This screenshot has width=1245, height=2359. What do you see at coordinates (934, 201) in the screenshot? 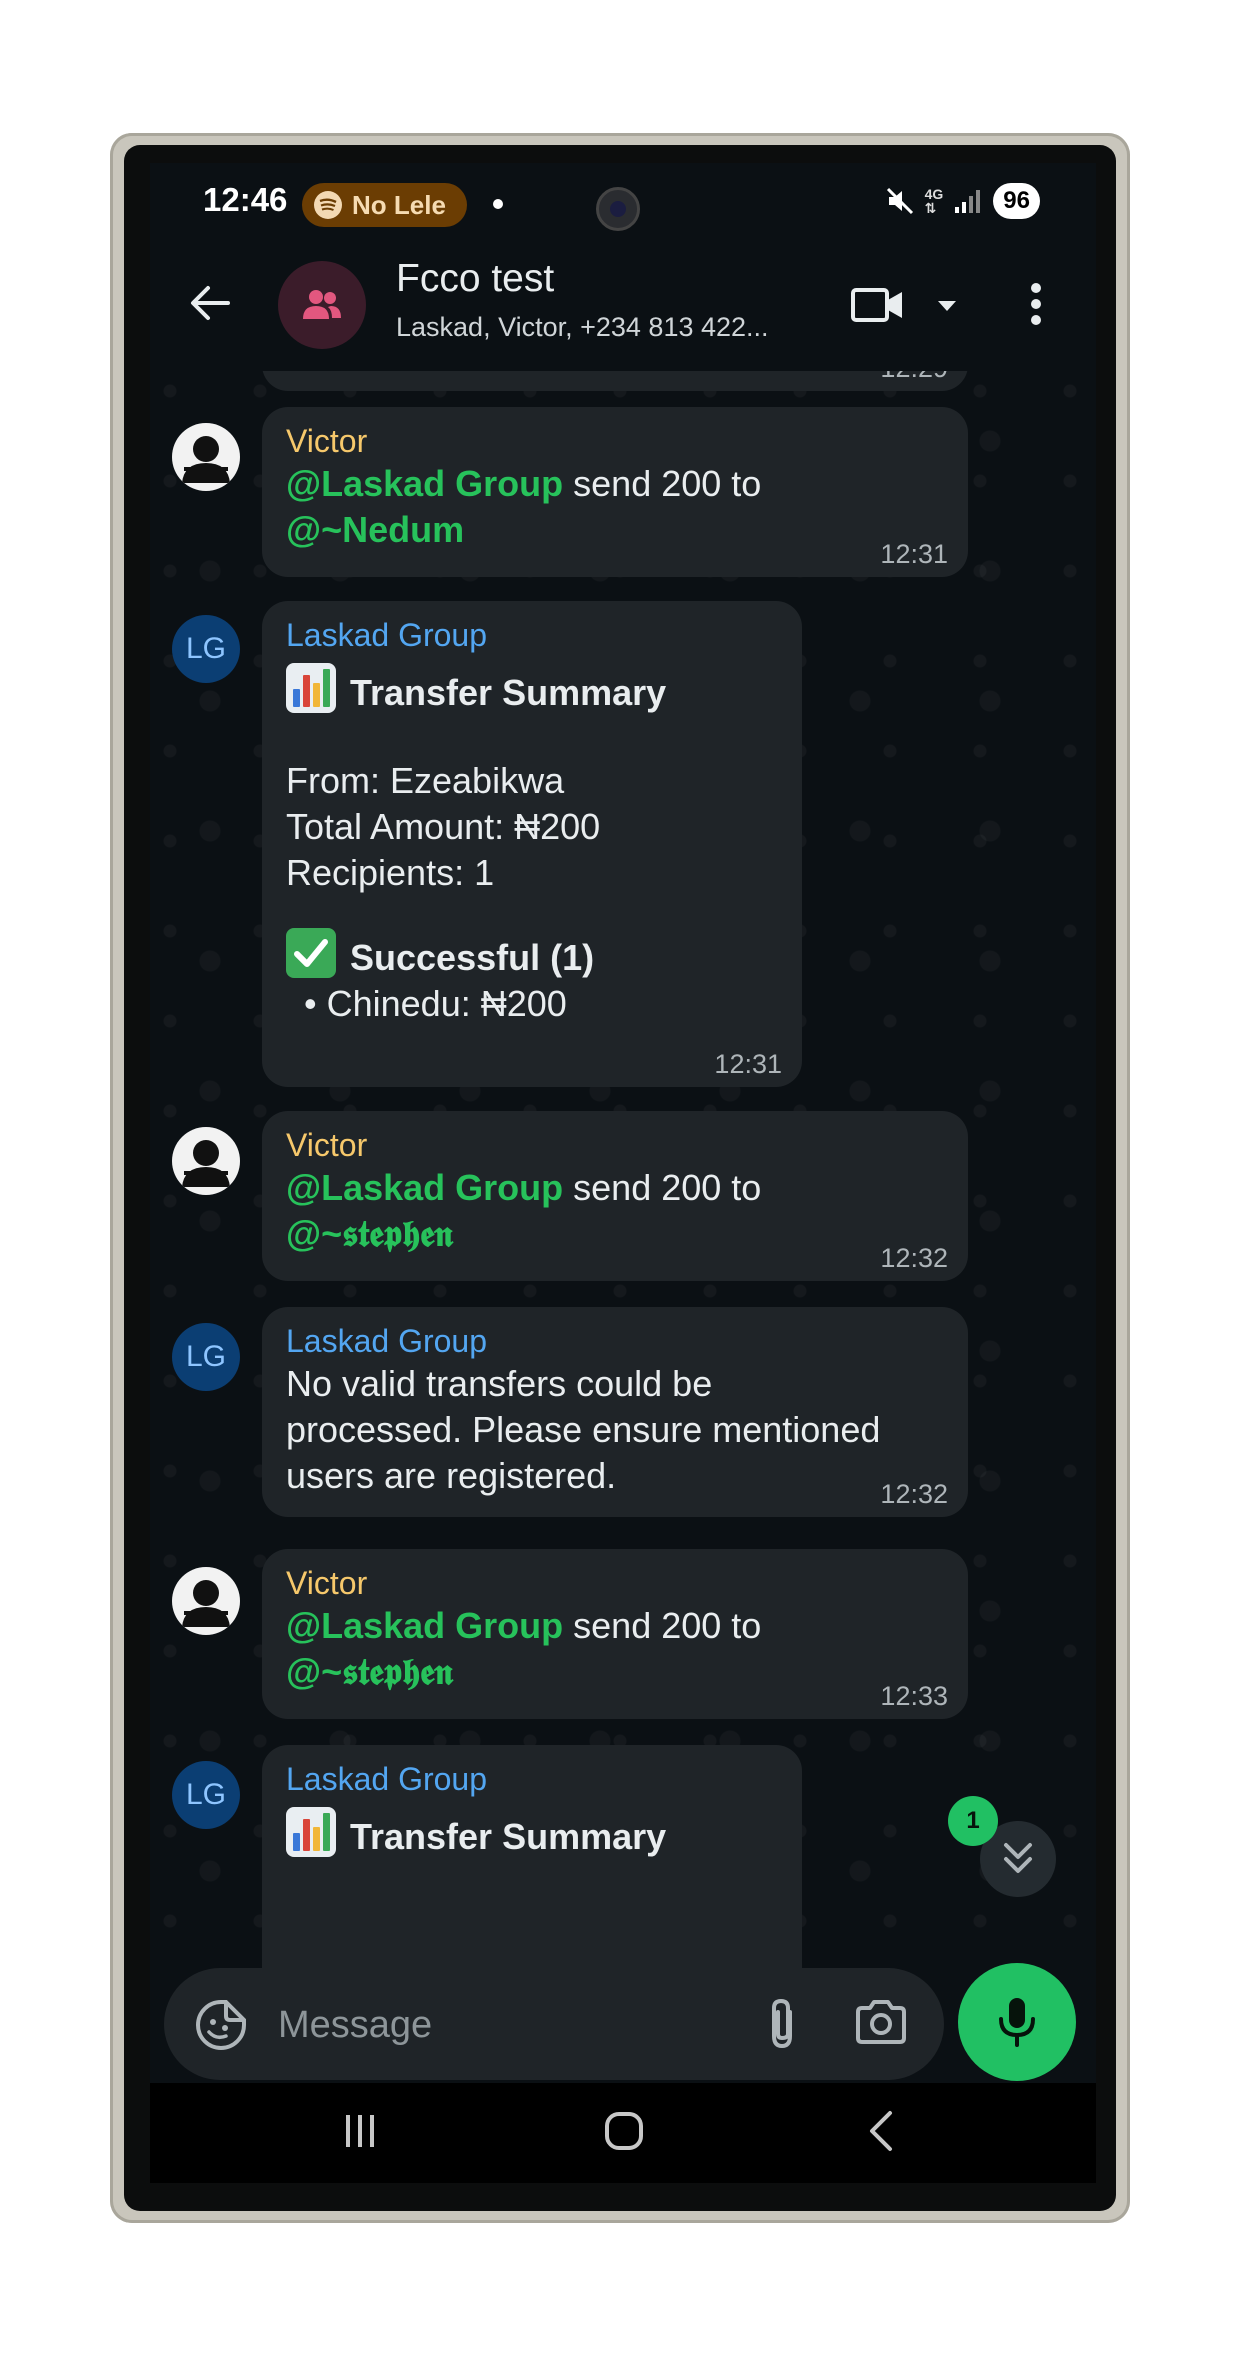
I see `network-type: 4G ⇅` at bounding box center [934, 201].